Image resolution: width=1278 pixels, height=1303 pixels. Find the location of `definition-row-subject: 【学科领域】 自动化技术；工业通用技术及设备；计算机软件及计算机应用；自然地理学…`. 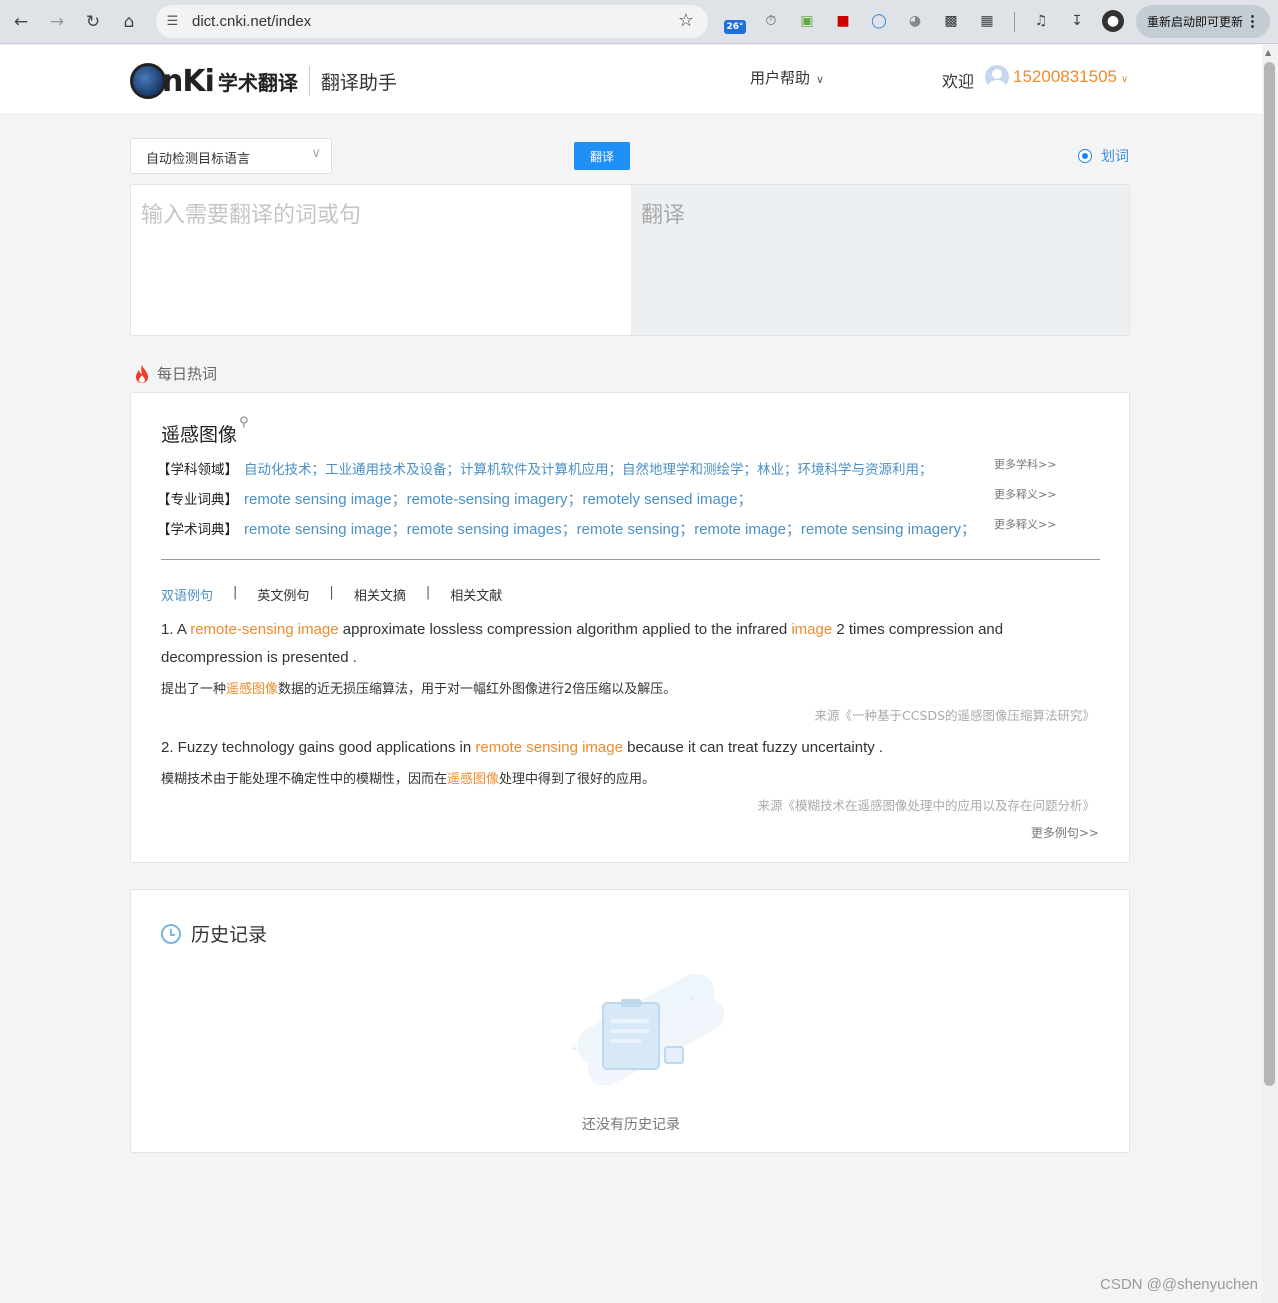

definition-row-subject: 【学科领域】 自动化技术；工业通用技术及设备；计算机软件及计算机应用；自然地理学… is located at coordinates (545, 468).